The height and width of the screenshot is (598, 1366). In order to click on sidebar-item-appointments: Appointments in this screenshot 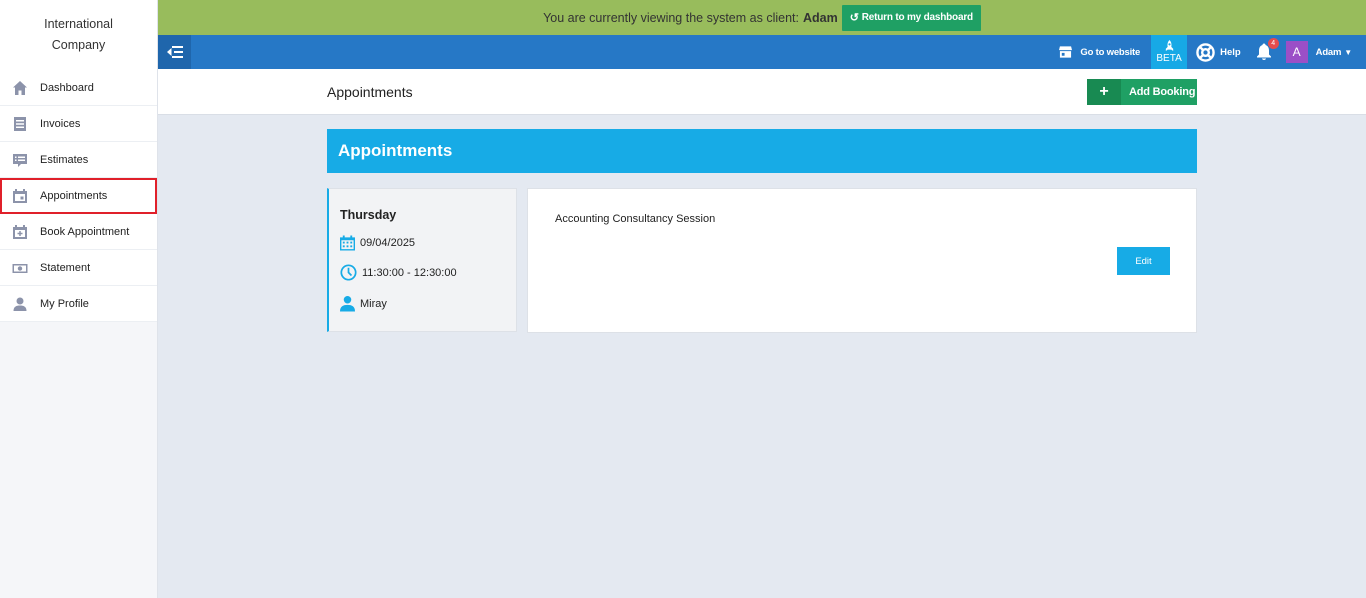, I will do `click(78, 196)`.